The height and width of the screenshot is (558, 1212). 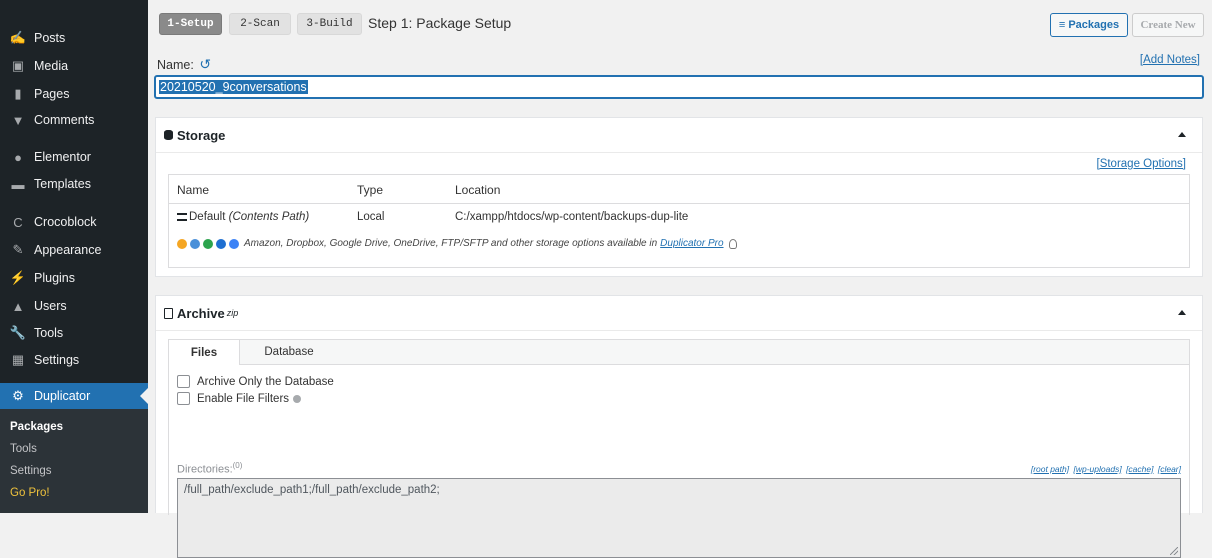 What do you see at coordinates (233, 87) in the screenshot?
I see `package-name-value: 20210520_9conversations` at bounding box center [233, 87].